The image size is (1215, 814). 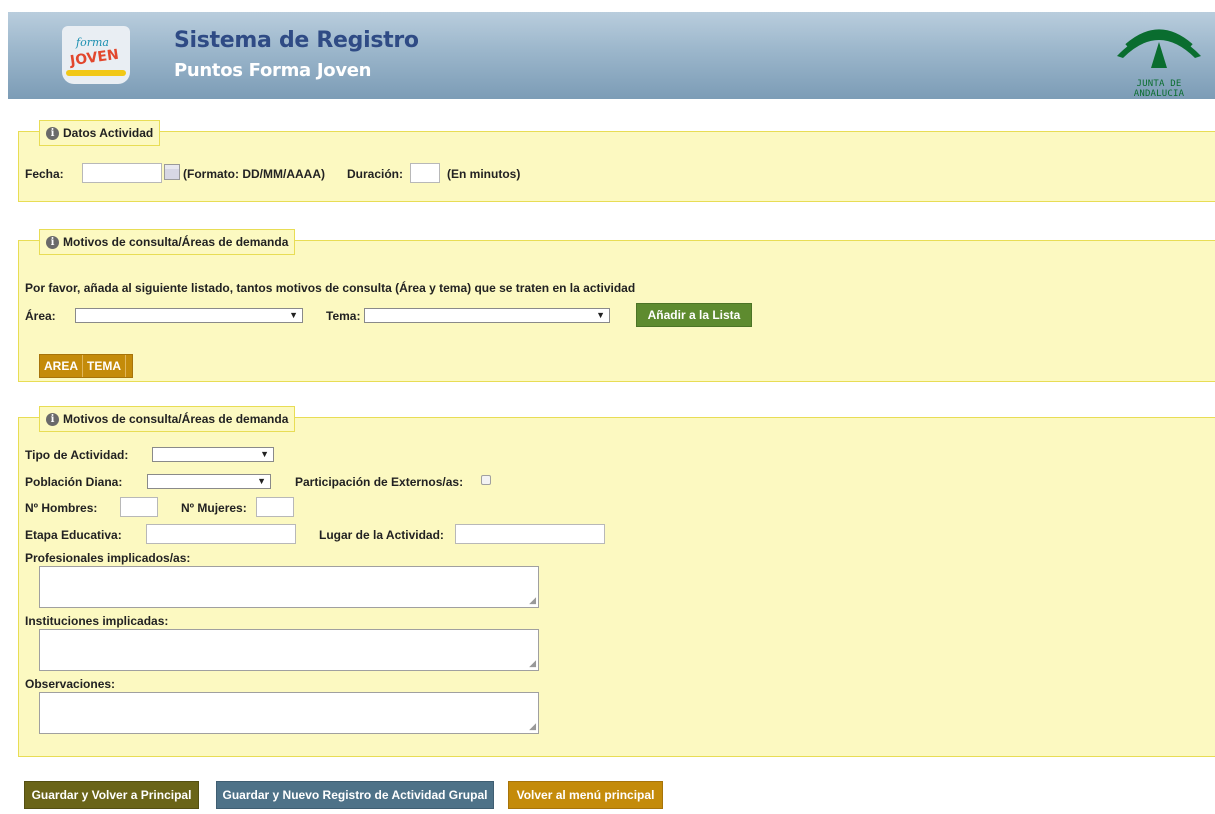 What do you see at coordinates (289, 587) in the screenshot?
I see `profesionales-textarea: ◢` at bounding box center [289, 587].